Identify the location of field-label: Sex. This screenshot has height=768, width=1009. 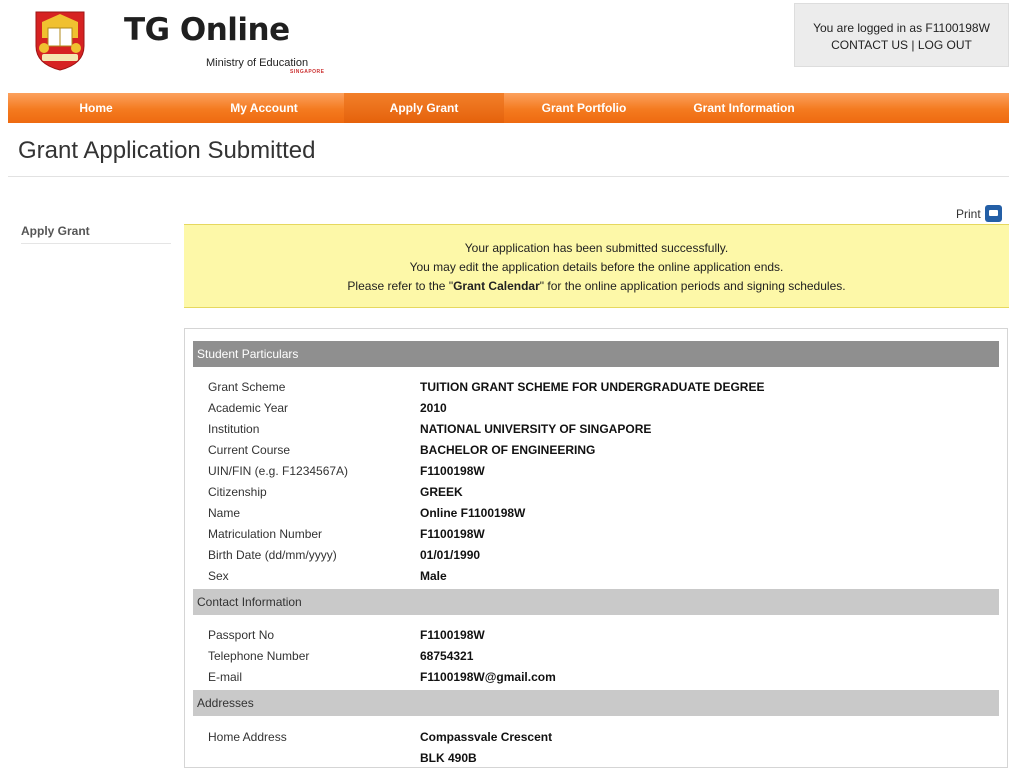
(218, 576).